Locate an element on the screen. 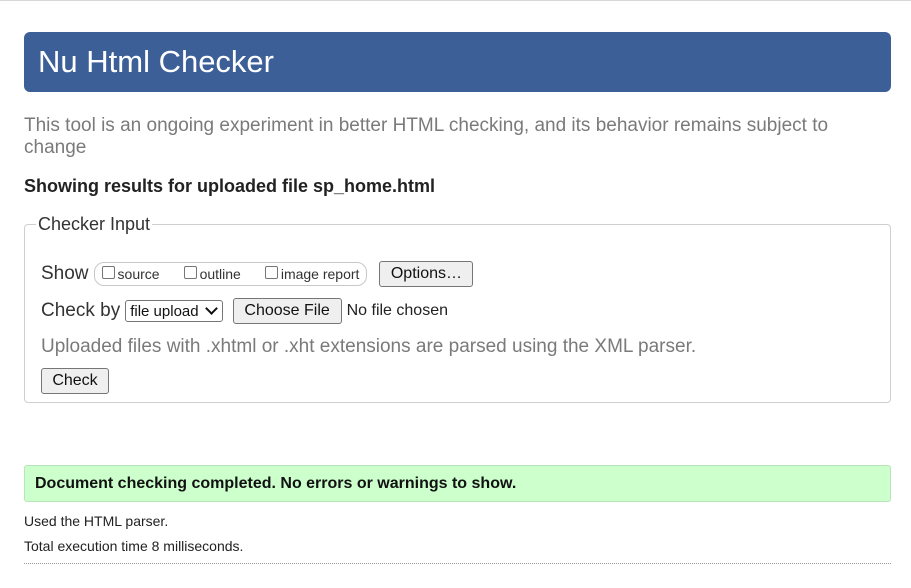 The image size is (911, 588). checker-input-legend: Checker Input is located at coordinates (94, 224).